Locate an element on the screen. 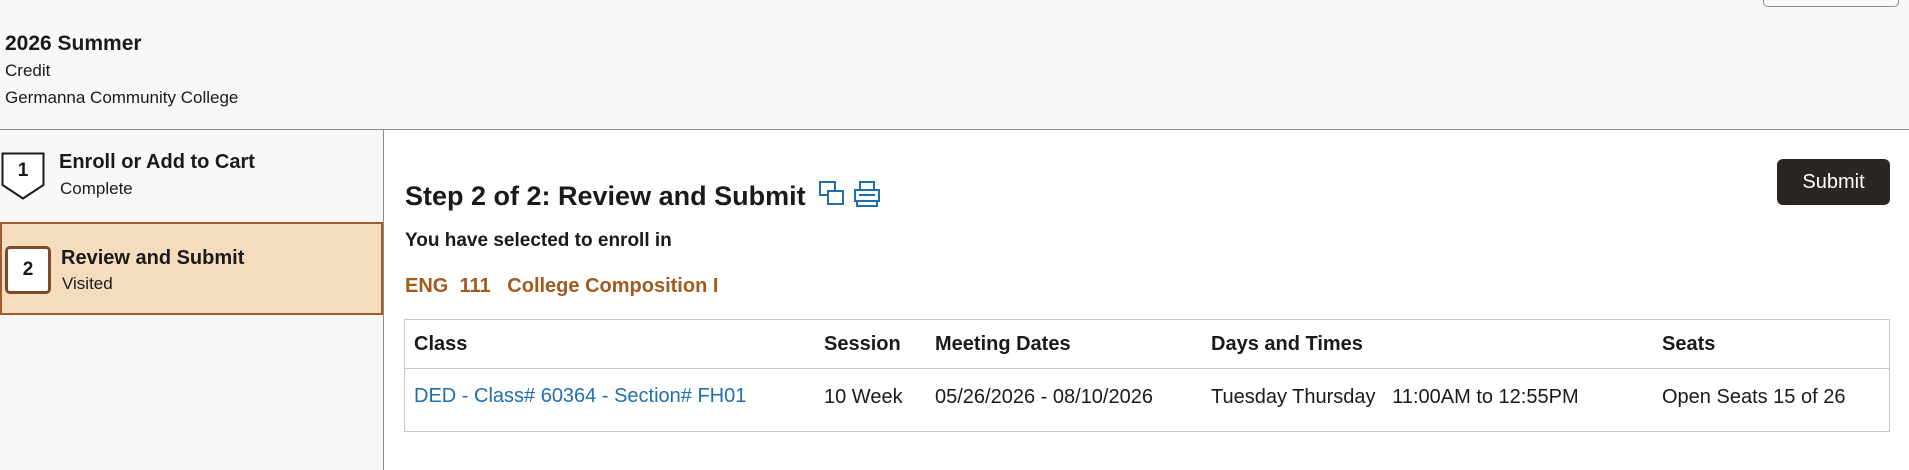 This screenshot has width=1909, height=470. course-title: ENG 111 College Composition I is located at coordinates (562, 286).